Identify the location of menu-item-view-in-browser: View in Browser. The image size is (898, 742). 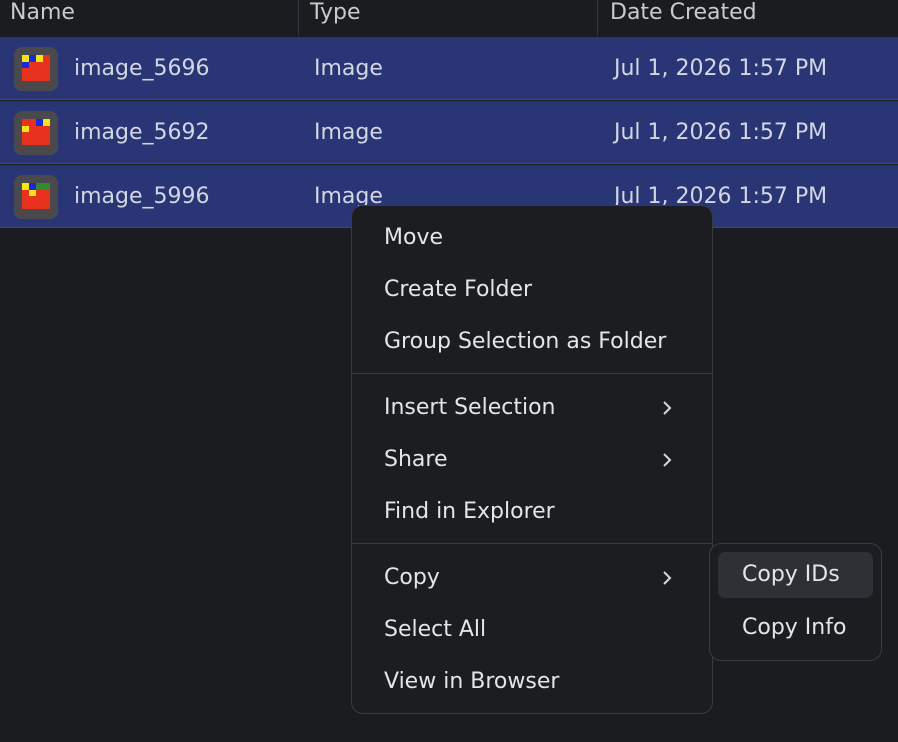
(534, 682).